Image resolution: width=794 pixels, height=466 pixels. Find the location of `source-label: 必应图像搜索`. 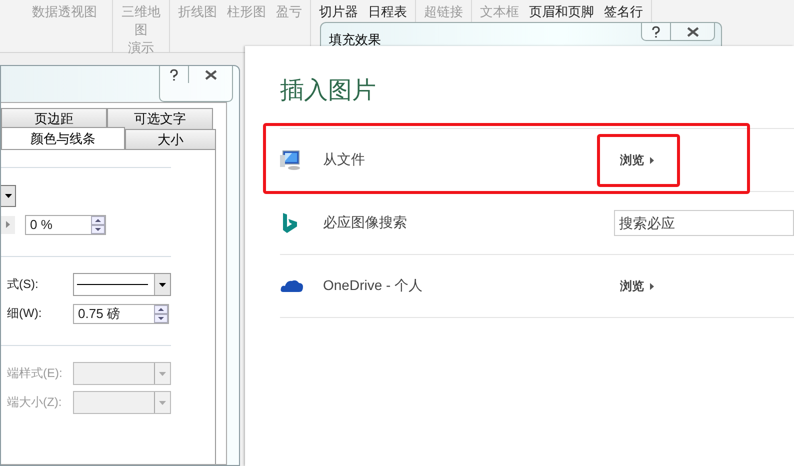

source-label: 必应图像搜索 is located at coordinates (365, 223).